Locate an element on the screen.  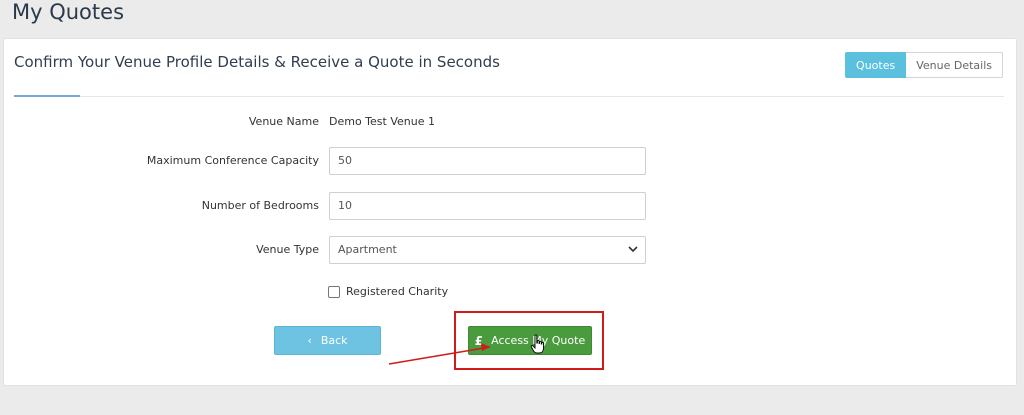
tab-quotes: Quotes is located at coordinates (876, 65).